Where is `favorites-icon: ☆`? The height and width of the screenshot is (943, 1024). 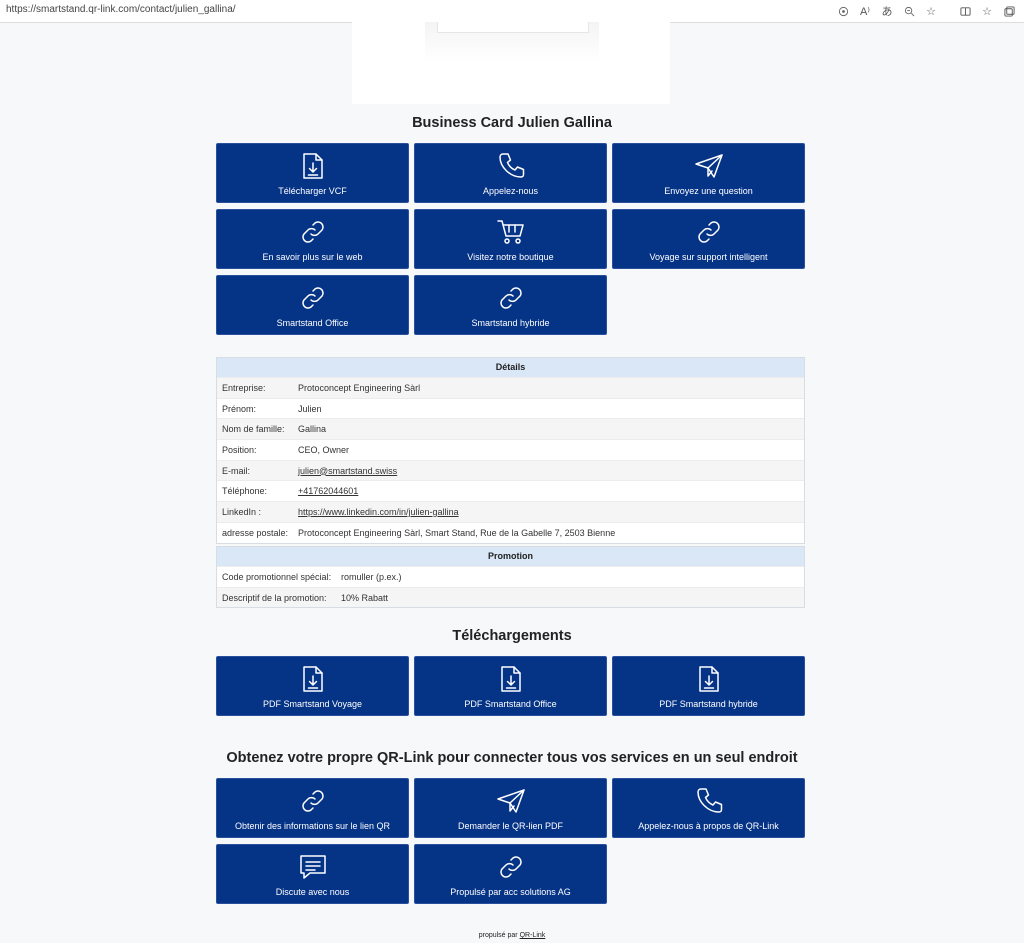
favorites-icon: ☆ is located at coordinates (987, 11).